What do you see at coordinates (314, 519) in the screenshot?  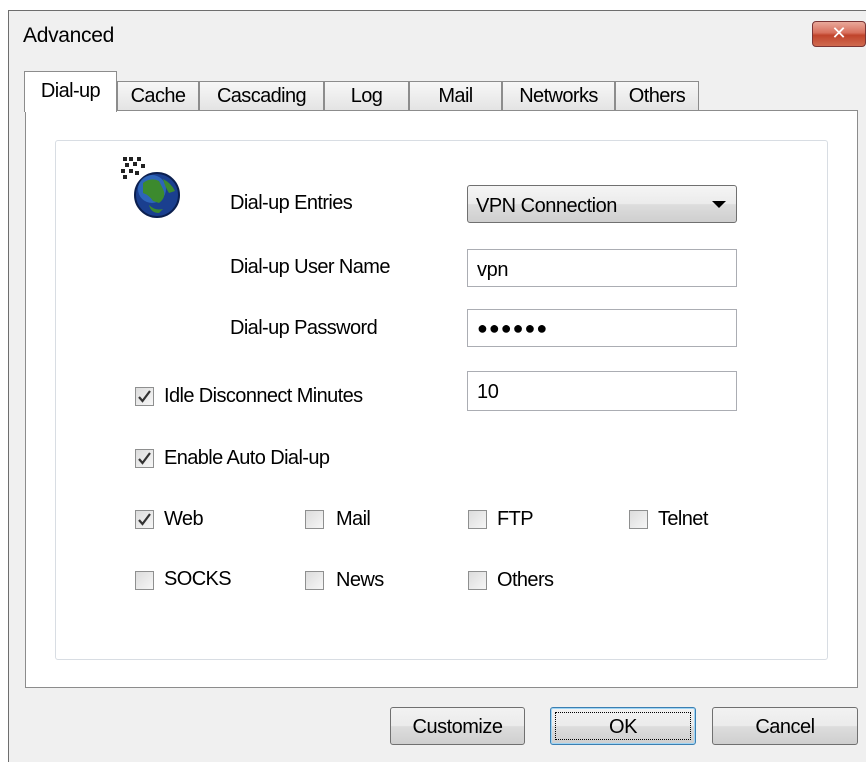 I see `mail-checkbox` at bounding box center [314, 519].